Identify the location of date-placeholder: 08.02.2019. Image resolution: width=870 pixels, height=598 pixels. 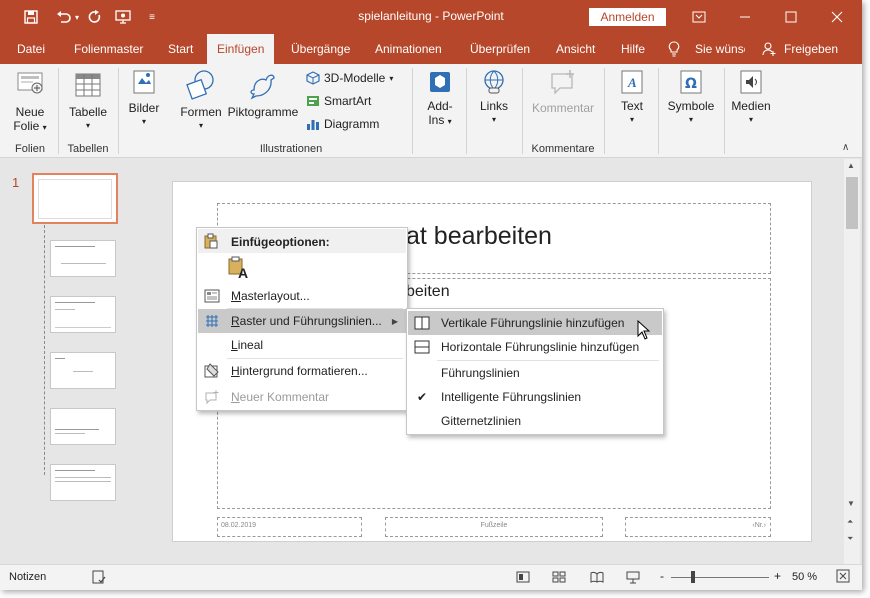
(289, 527).